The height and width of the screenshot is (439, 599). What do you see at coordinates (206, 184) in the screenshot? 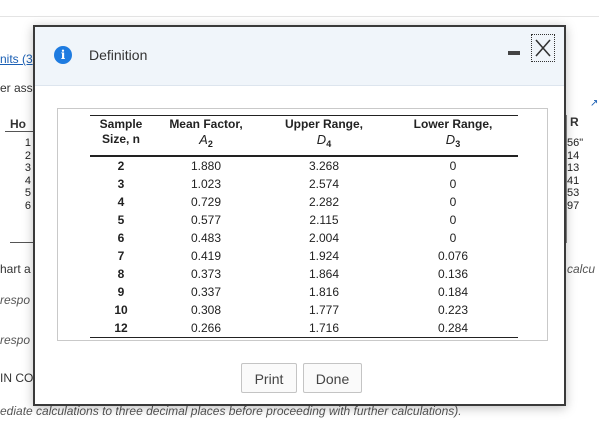
I see `cell-a2: 1.023` at bounding box center [206, 184].